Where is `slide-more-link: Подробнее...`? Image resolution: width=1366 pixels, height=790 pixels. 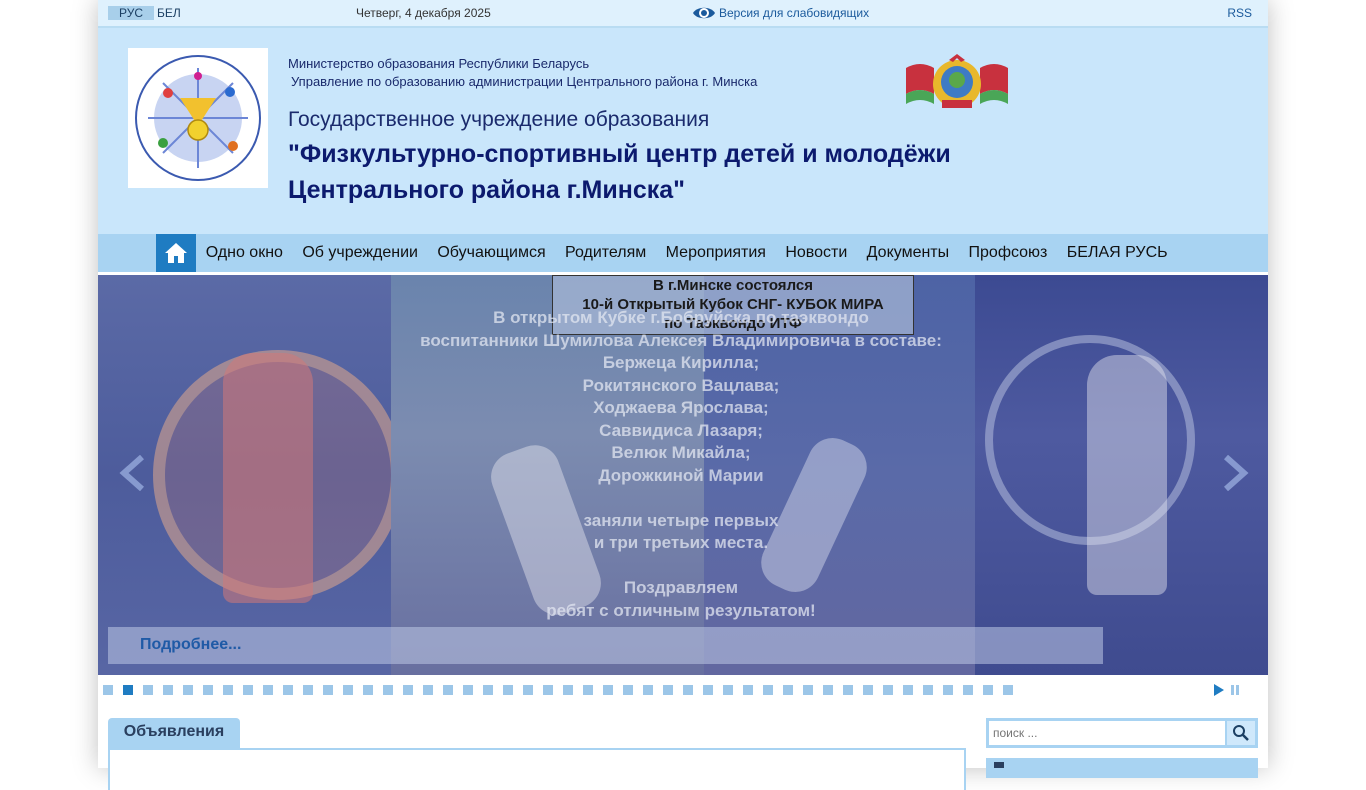
slide-more-link: Подробнее... is located at coordinates (190, 645).